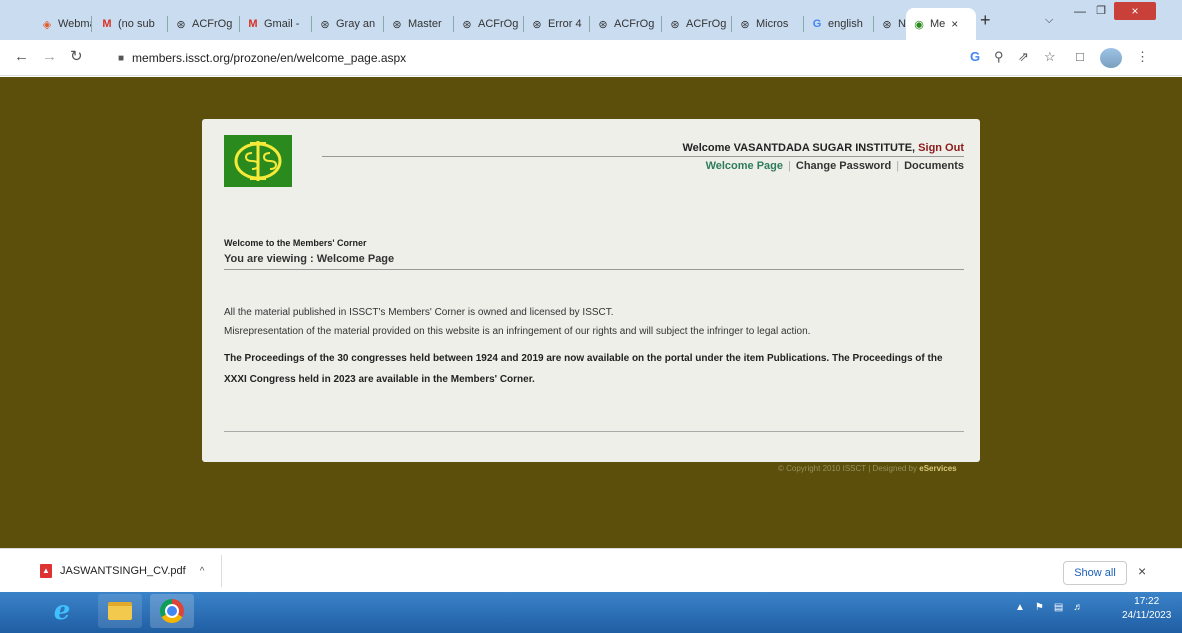  I want to click on chevron-up-icon: ^, so click(202, 571).